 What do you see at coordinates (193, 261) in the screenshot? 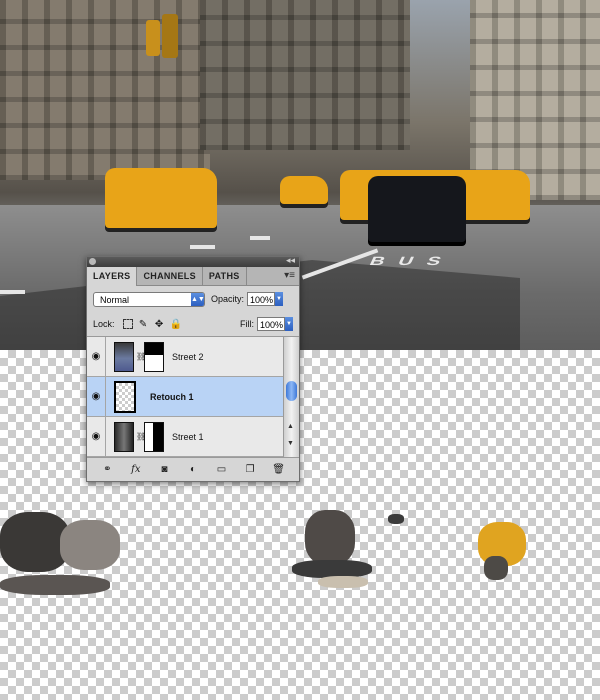
I see `panel-titlebar: ◂◂` at bounding box center [193, 261].